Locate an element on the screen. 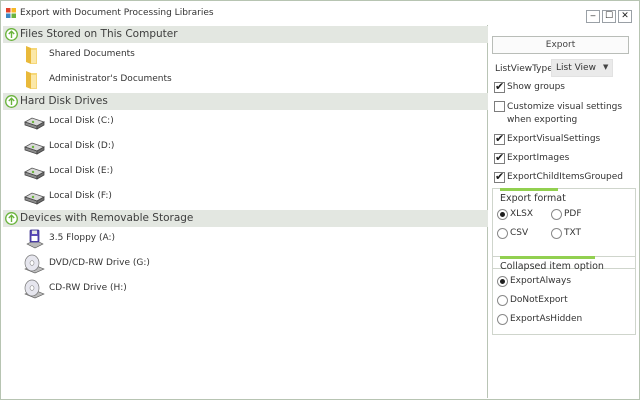  list-item-local-disk-c: Local Disk (C:) is located at coordinates (173, 122).